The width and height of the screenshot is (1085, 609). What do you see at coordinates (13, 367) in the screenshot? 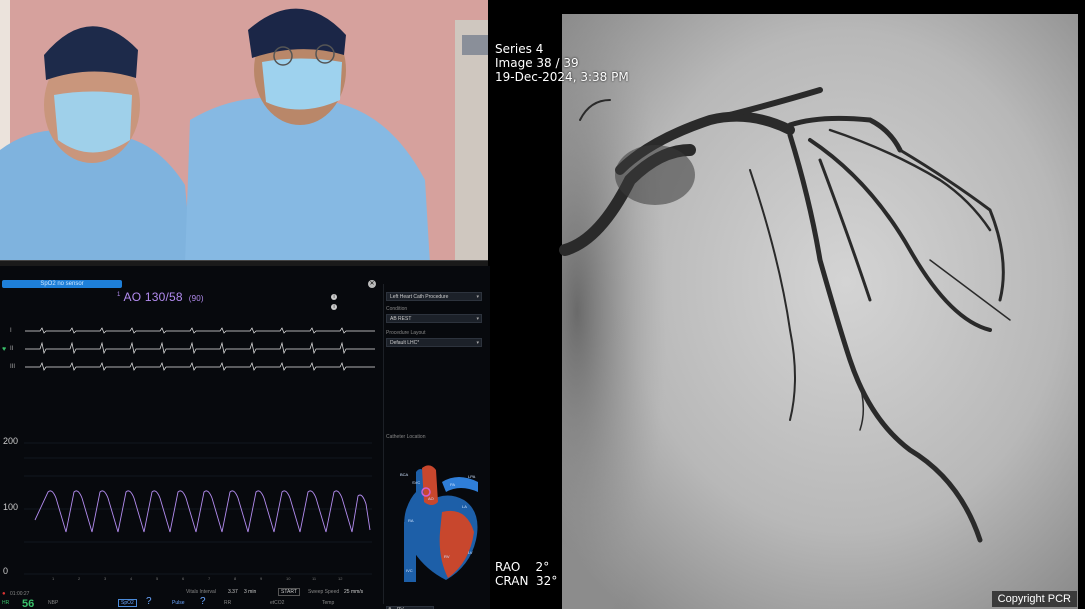
I see `lead-label-iii: III` at bounding box center [13, 367].